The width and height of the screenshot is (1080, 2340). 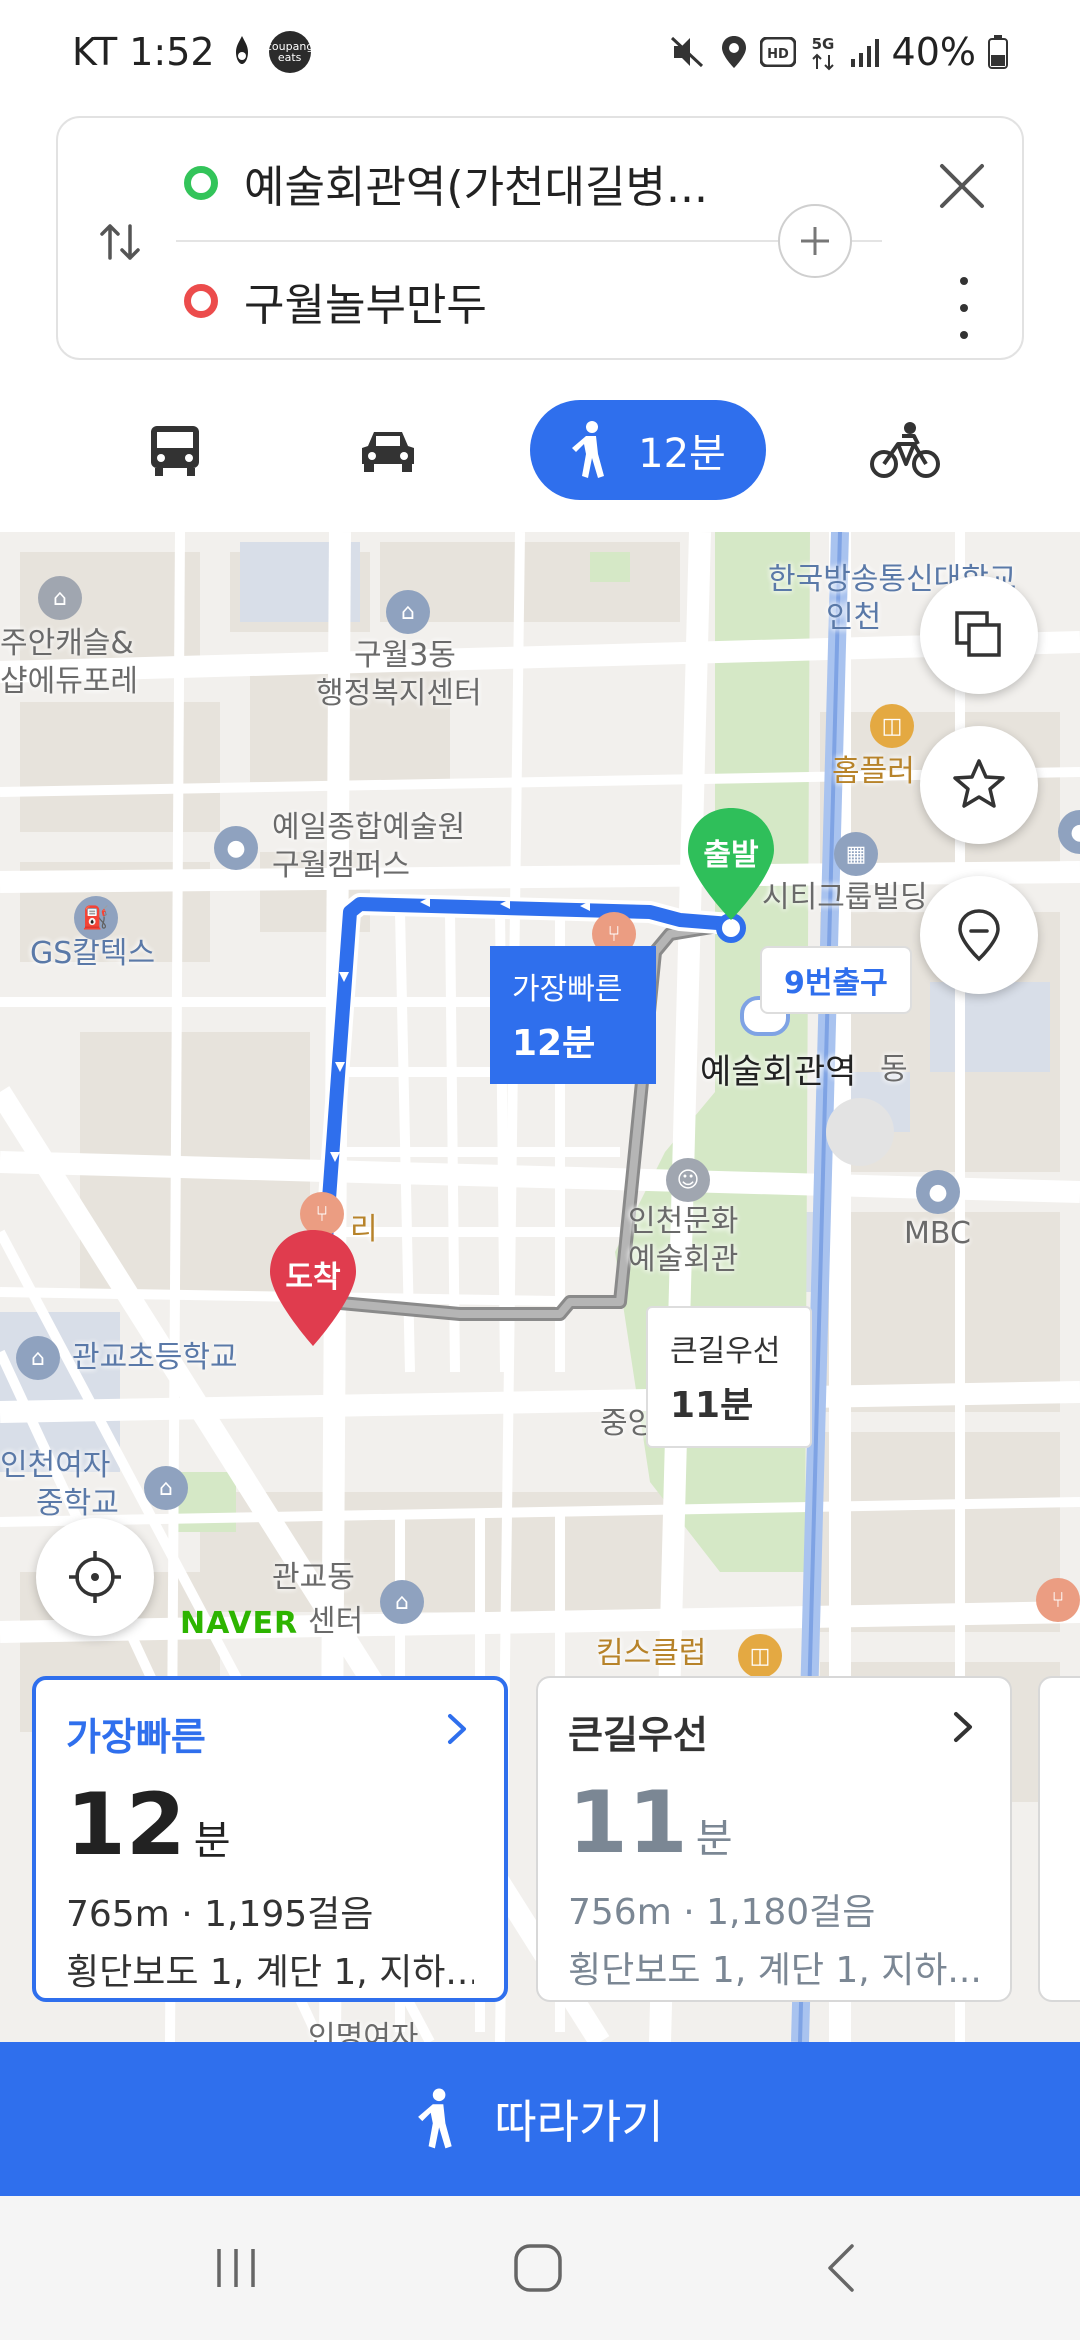 I want to click on destination-dot-icon, so click(x=201, y=301).